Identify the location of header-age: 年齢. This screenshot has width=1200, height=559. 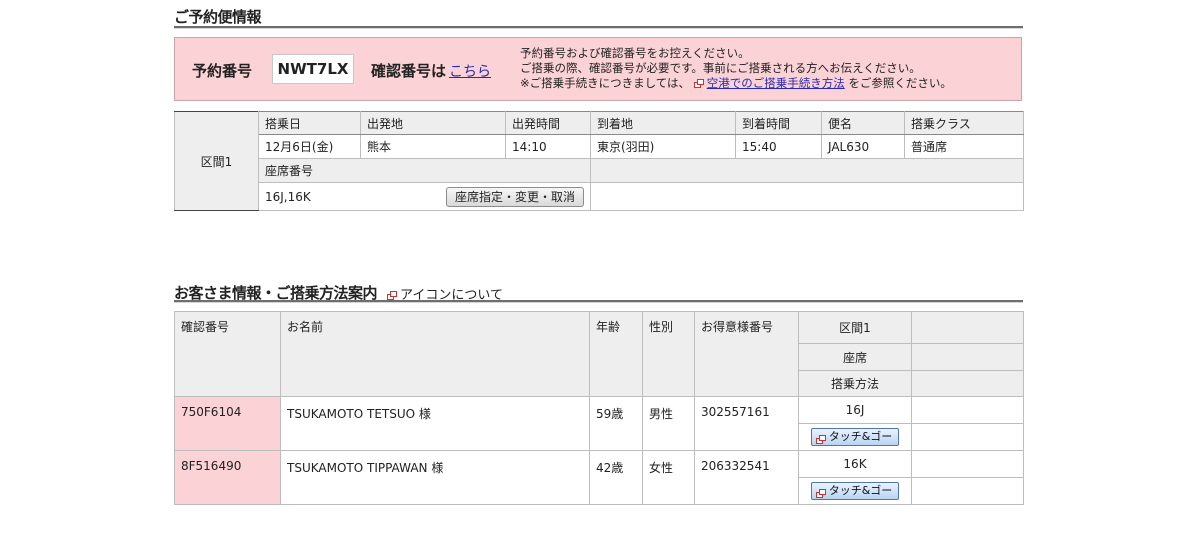
(616, 354).